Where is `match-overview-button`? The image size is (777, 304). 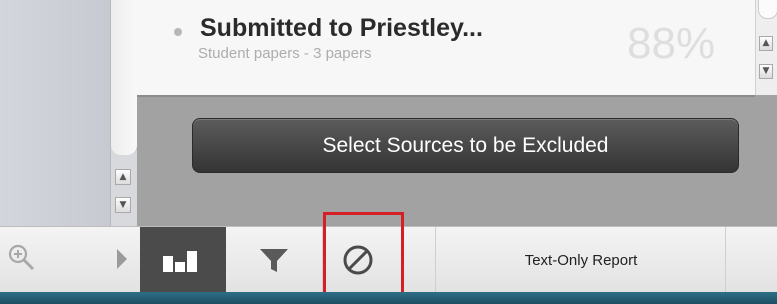 match-overview-button is located at coordinates (183, 260).